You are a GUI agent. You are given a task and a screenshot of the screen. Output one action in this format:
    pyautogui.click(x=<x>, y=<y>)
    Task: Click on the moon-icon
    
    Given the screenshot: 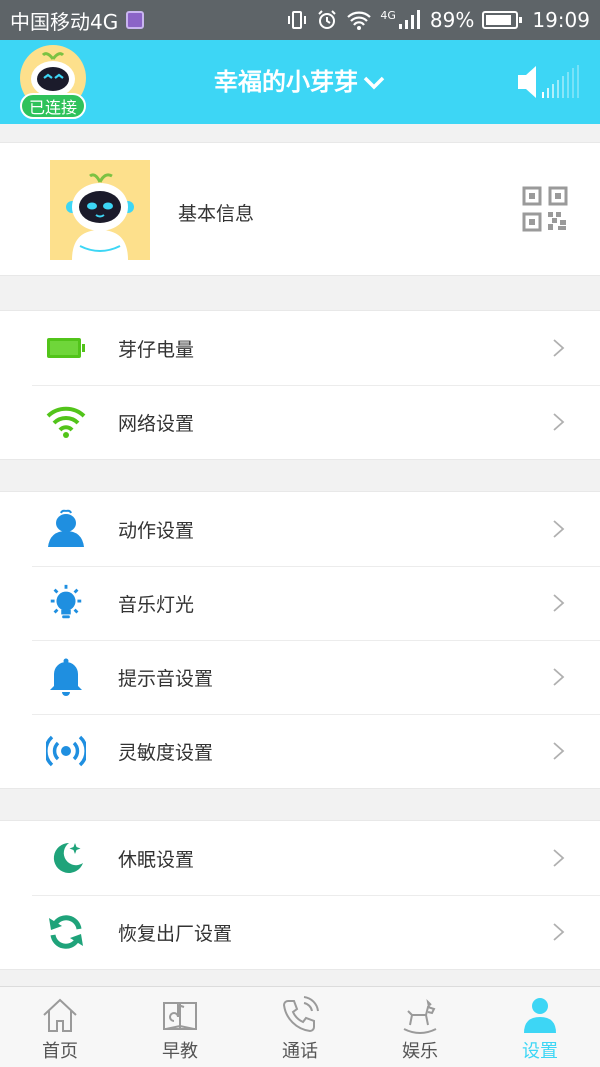 What is the action you would take?
    pyautogui.click(x=66, y=858)
    